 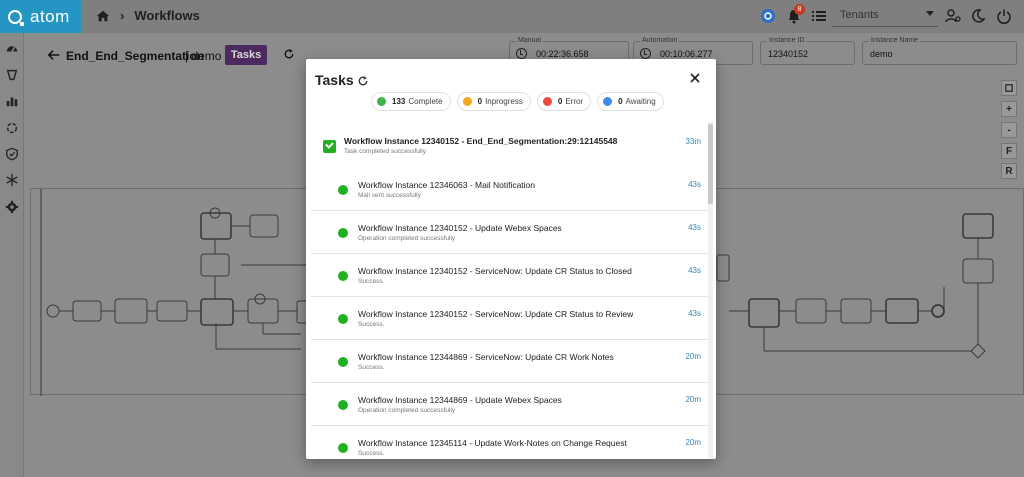 I want to click on chip-complete: 133 Complete, so click(x=411, y=101).